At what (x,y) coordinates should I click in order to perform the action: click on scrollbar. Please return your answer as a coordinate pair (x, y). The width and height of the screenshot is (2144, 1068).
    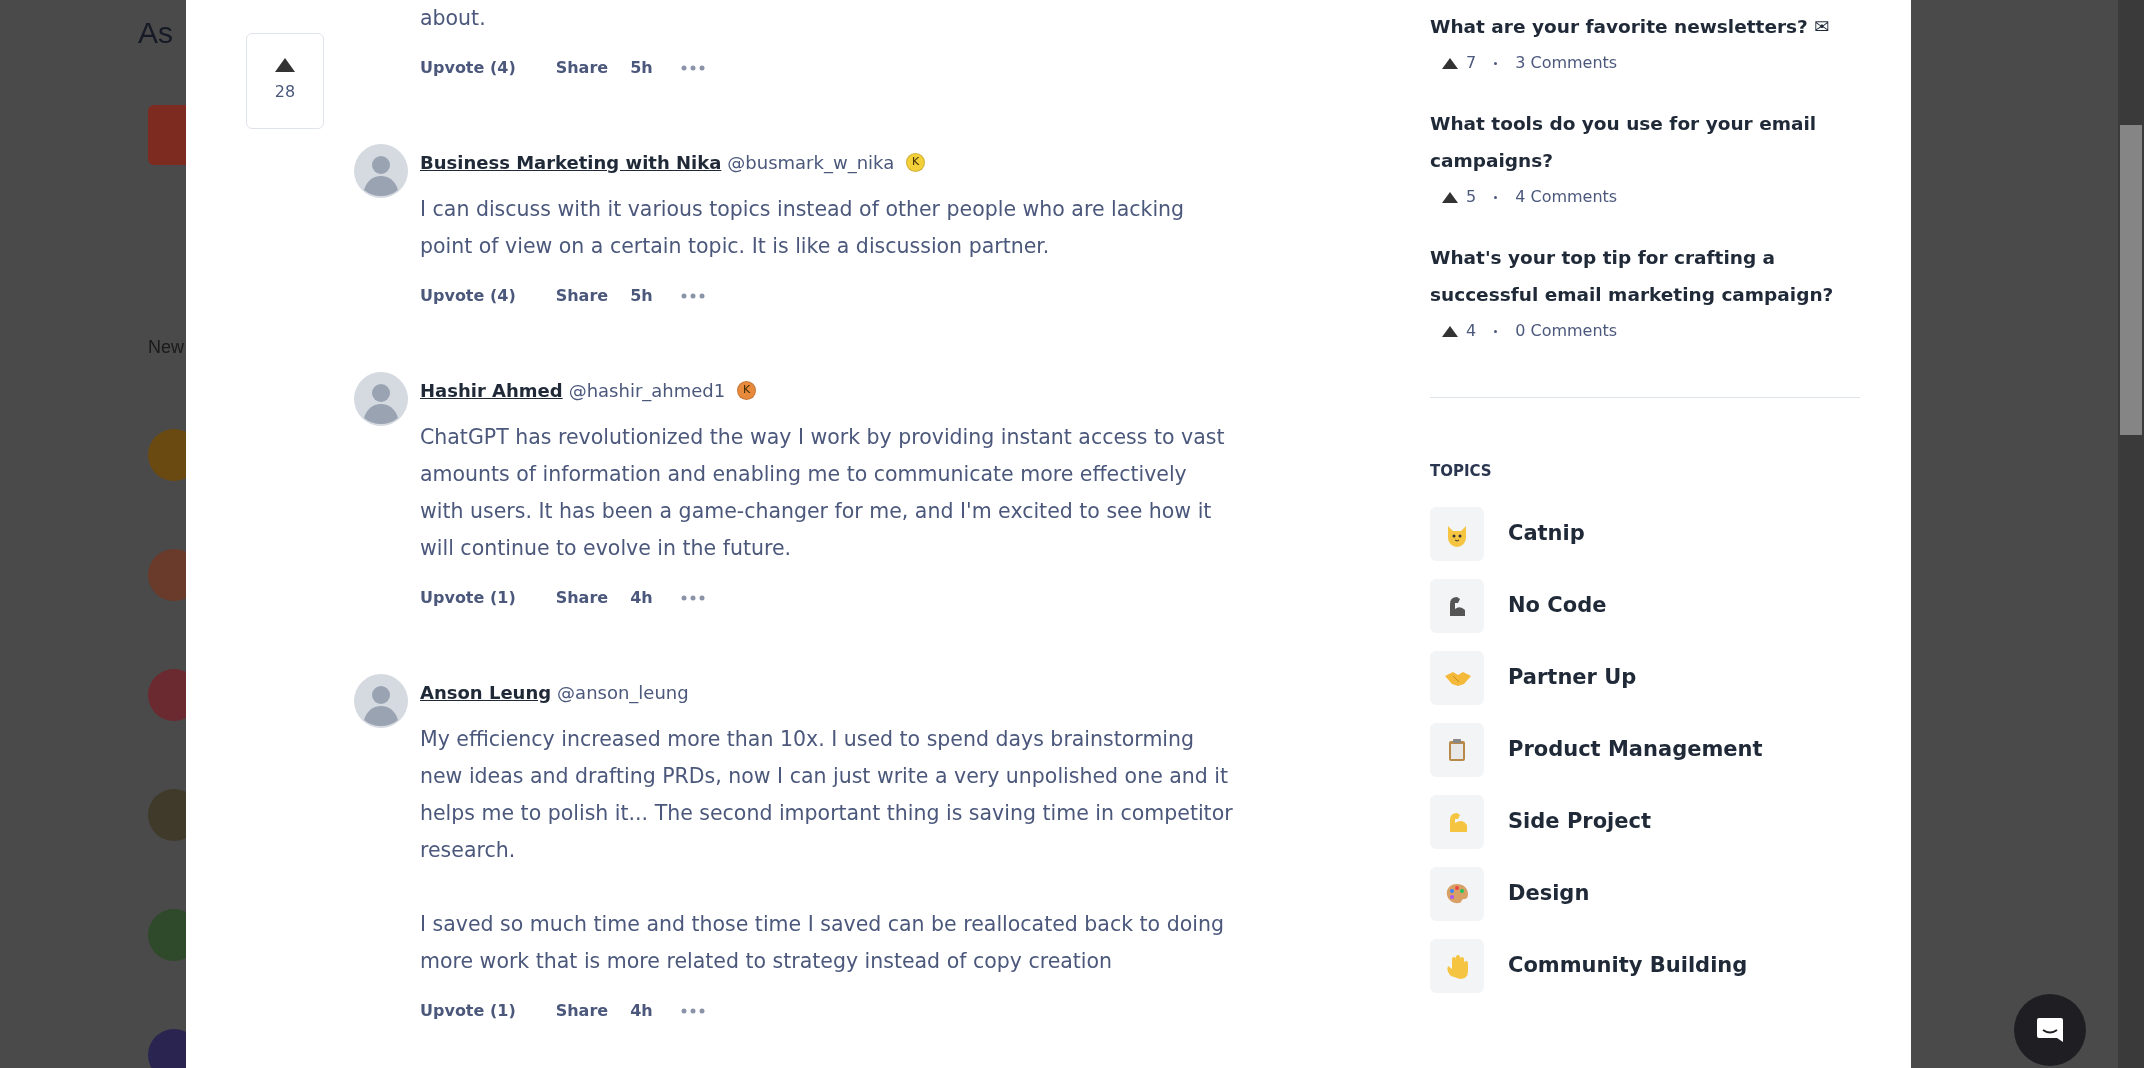
    Looking at the image, I should click on (2131, 534).